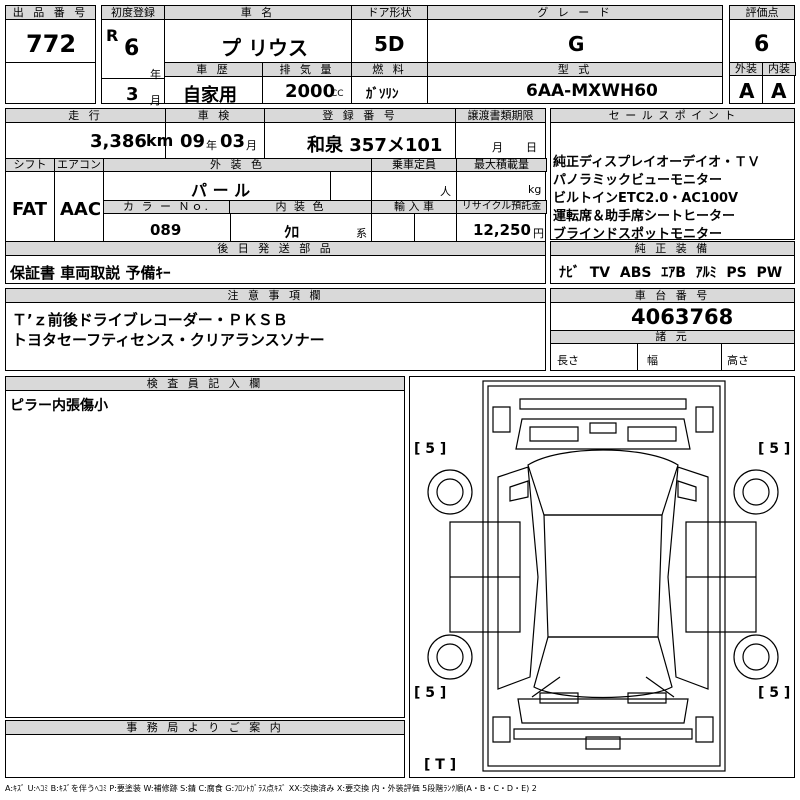  What do you see at coordinates (747, 91) in the screenshot?
I see `exterior-rank: A` at bounding box center [747, 91].